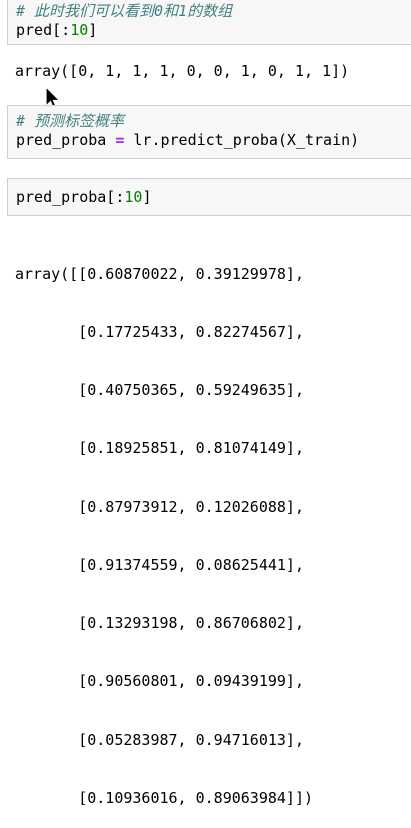 The height and width of the screenshot is (828, 411). Describe the element at coordinates (242, 140) in the screenshot. I see `code-text: lr.predict_proba(X_train)` at that location.